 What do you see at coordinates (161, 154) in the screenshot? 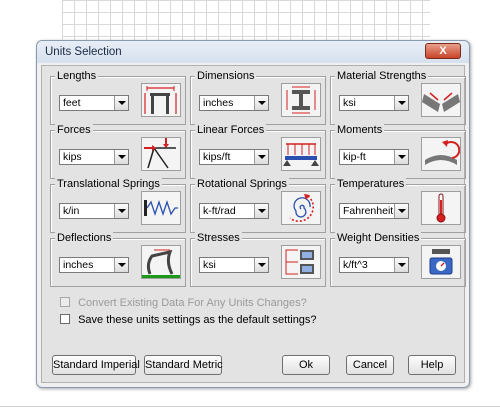
I see `force-arrows-icon` at bounding box center [161, 154].